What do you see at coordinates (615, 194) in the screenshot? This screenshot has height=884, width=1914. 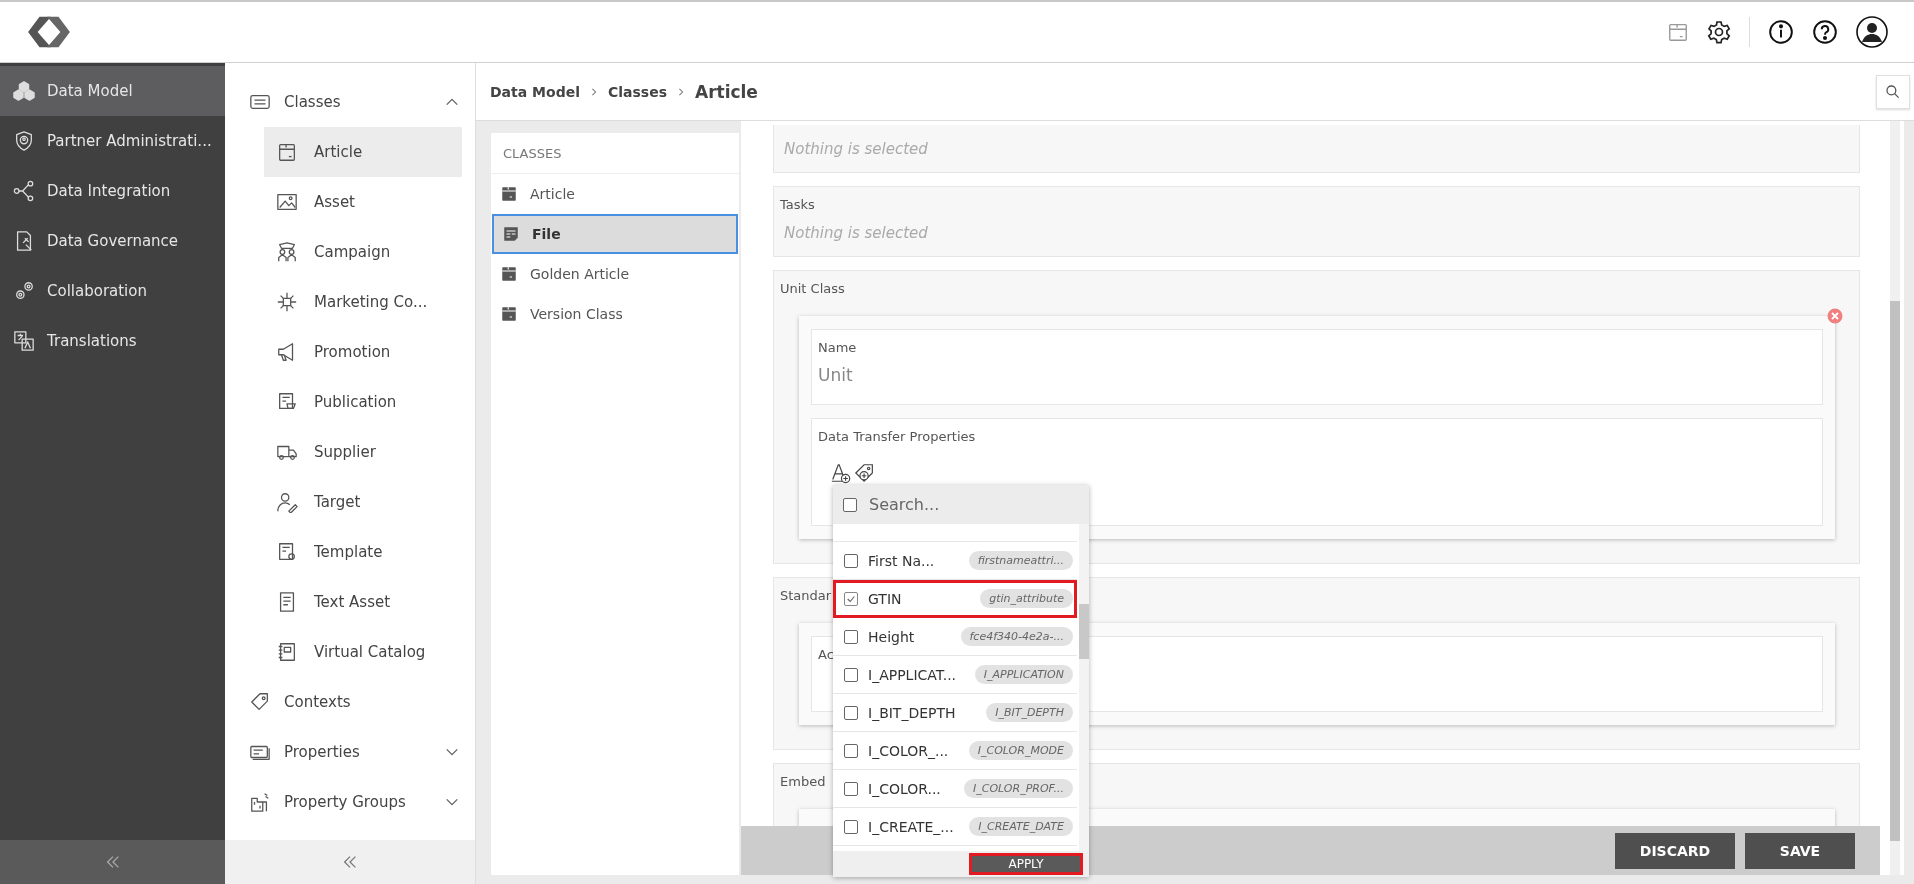 I see `class-item: Article` at bounding box center [615, 194].